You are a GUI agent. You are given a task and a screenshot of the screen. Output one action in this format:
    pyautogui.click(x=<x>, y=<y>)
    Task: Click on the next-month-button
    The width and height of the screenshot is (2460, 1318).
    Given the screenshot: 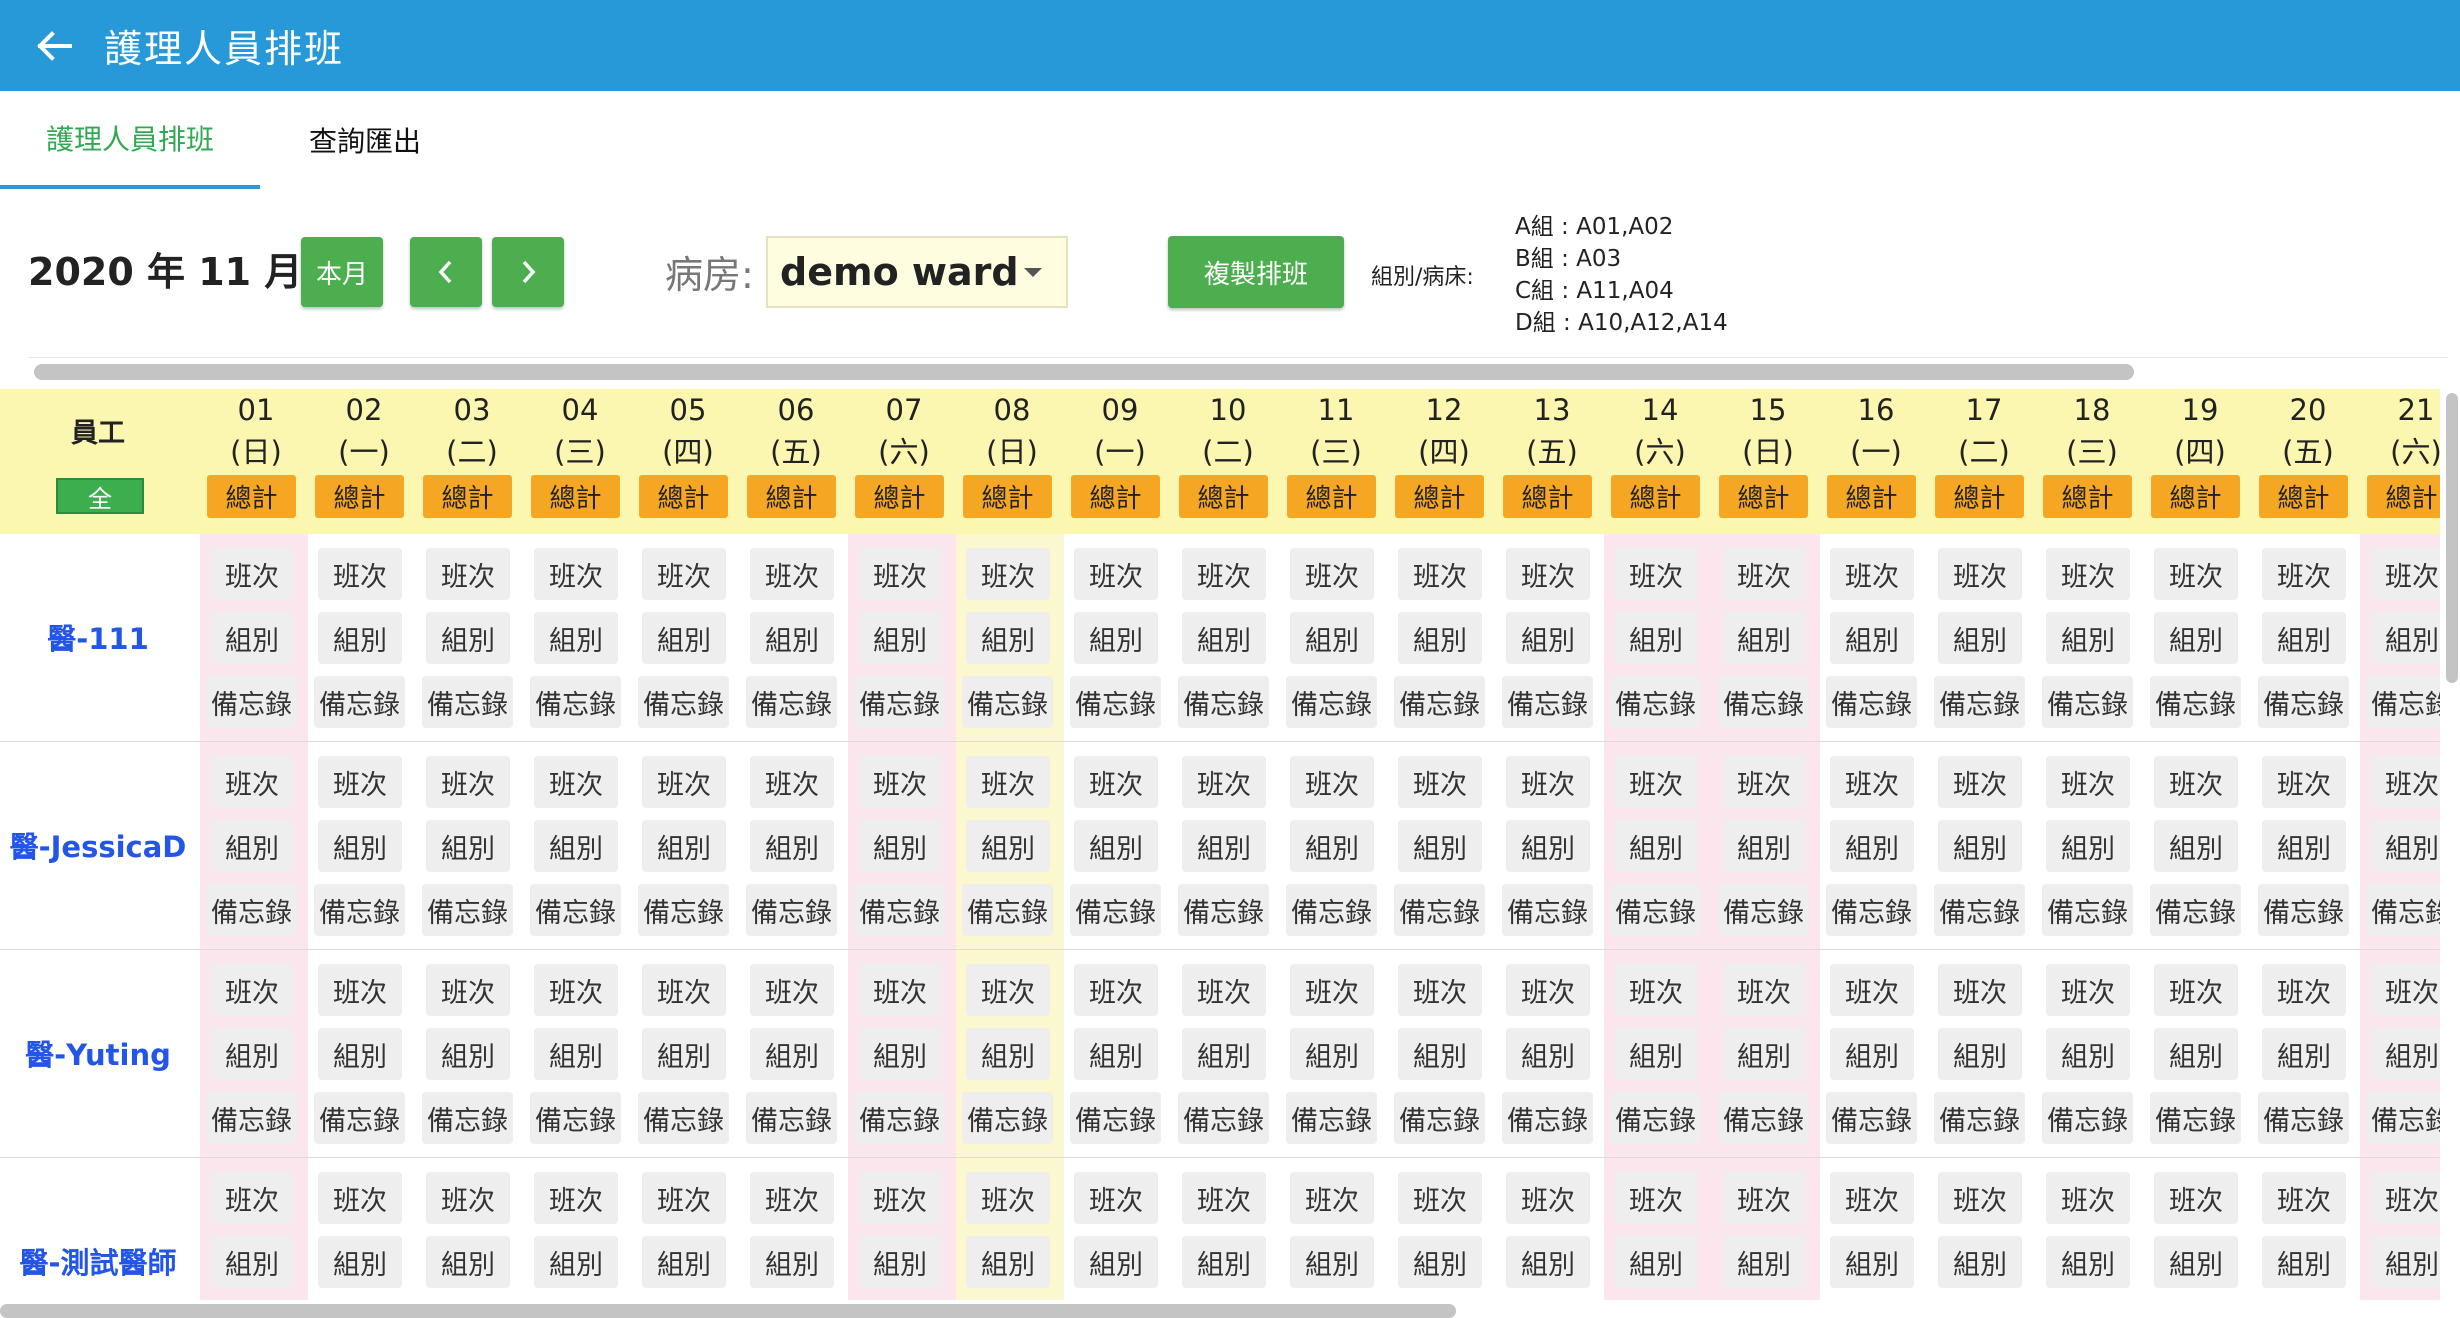 What is the action you would take?
    pyautogui.click(x=528, y=272)
    